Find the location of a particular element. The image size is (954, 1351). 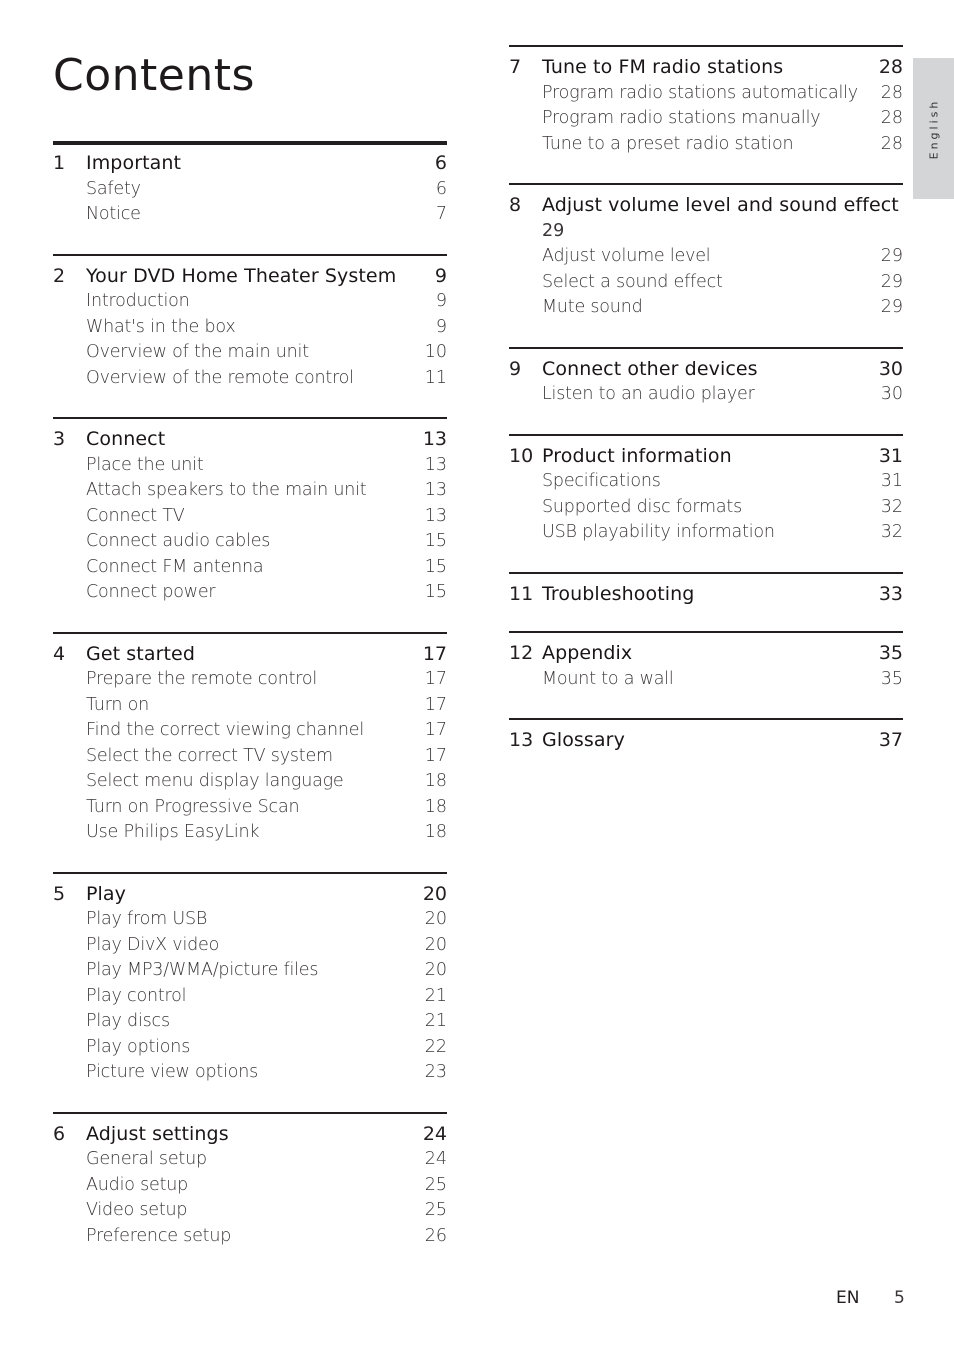

toc-chapter-heading: 1 Important 6 is located at coordinates (250, 164).